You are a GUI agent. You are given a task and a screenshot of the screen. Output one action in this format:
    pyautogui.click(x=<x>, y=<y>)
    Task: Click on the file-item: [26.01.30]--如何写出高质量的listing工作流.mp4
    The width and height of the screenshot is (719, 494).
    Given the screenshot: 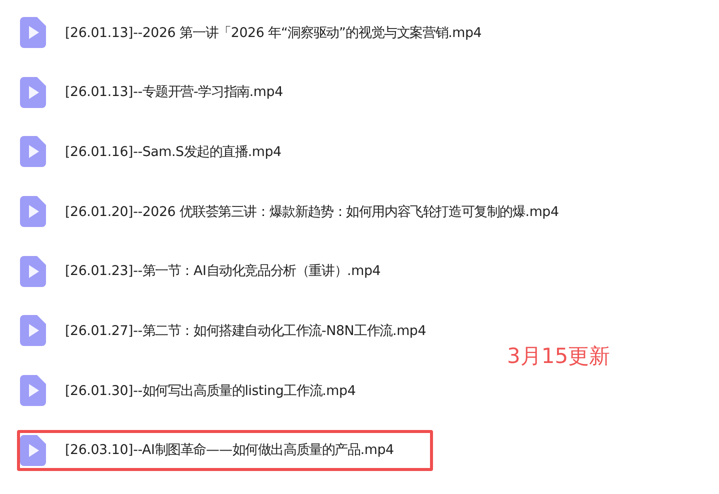 What is the action you would take?
    pyautogui.click(x=188, y=391)
    